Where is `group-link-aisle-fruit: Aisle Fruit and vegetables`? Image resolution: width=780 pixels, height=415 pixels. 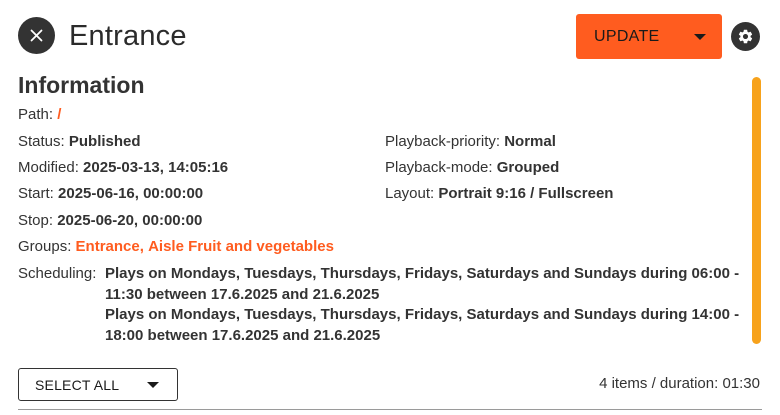 group-link-aisle-fruit: Aisle Fruit and vegetables is located at coordinates (241, 246).